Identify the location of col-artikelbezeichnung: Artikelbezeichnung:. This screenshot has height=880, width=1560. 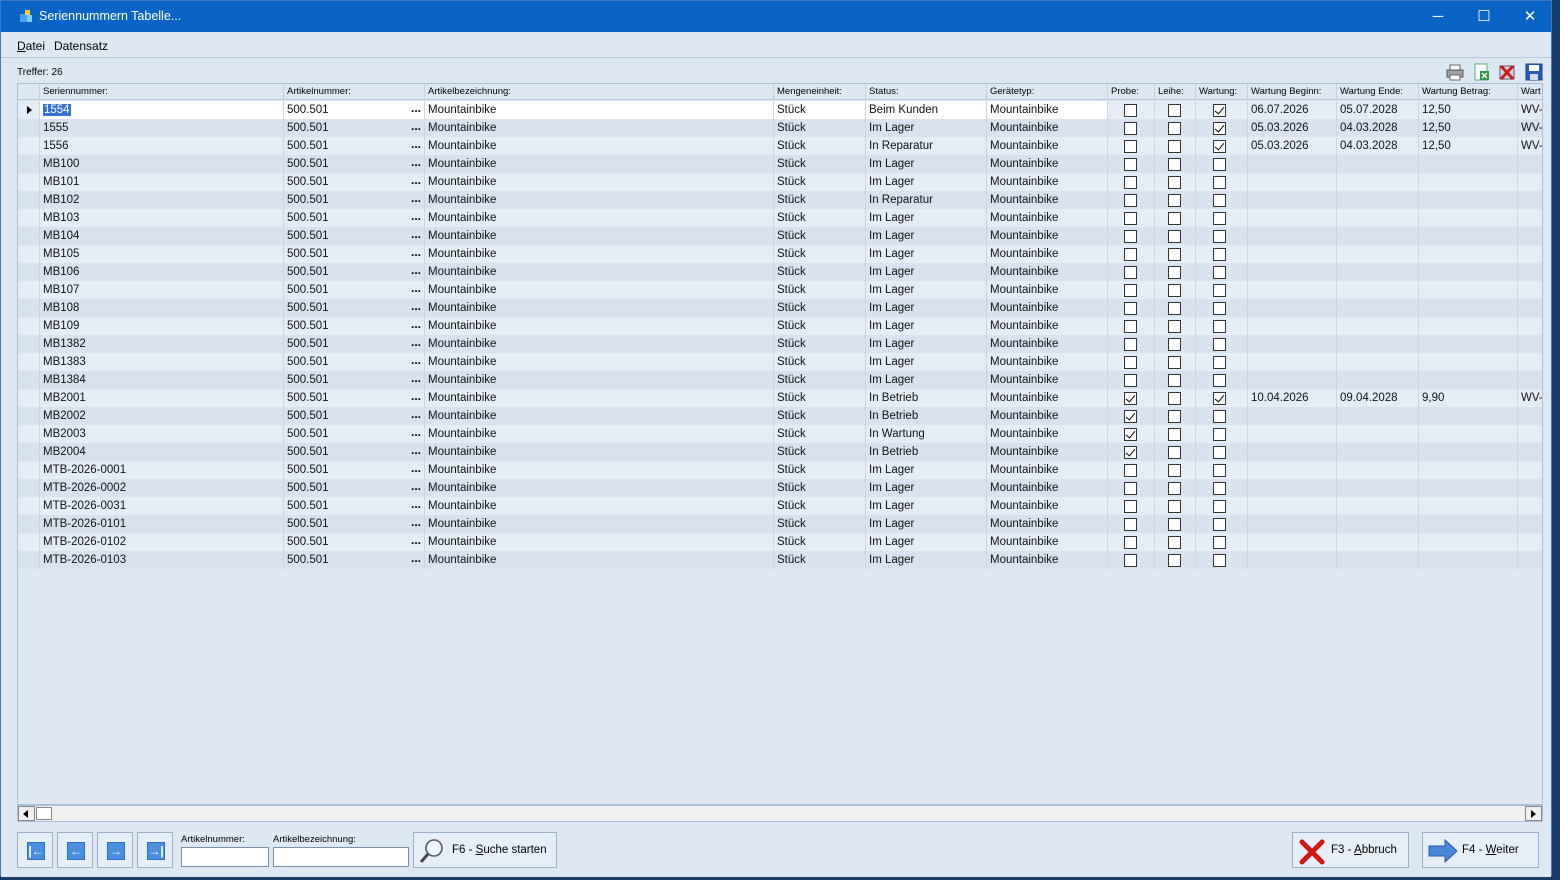
(599, 92).